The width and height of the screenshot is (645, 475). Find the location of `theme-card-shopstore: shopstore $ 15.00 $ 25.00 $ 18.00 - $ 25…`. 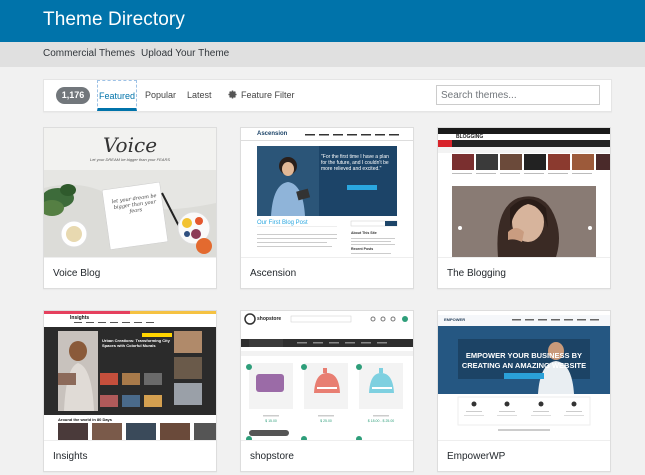

theme-card-shopstore: shopstore $ 15.00 $ 25.00 $ 18.00 - $ 25… is located at coordinates (327, 391).